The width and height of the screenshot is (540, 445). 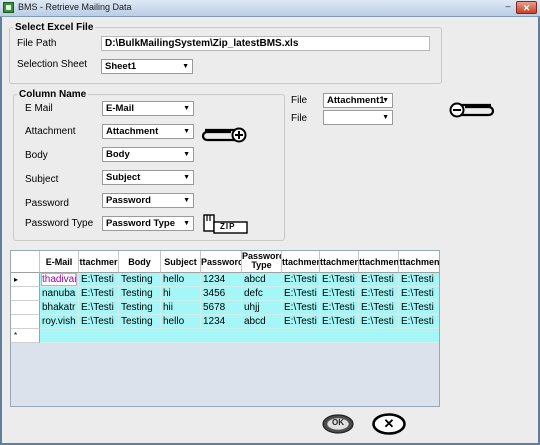 I want to click on grid-cell: 5678, so click(x=221, y=308).